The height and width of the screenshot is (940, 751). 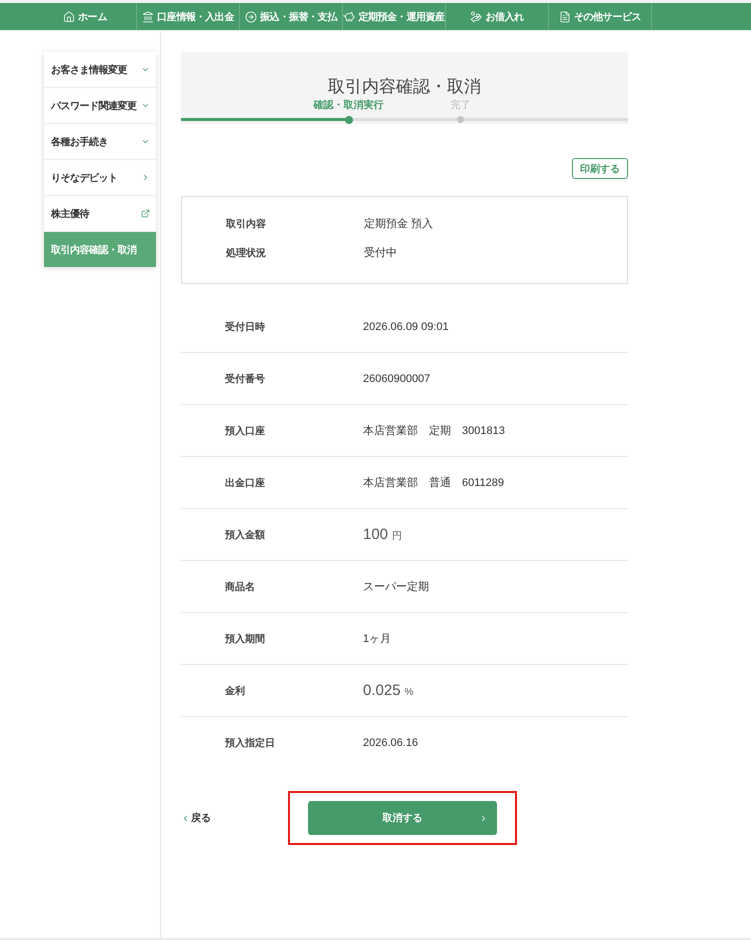 I want to click on step-label: 確認・取消実行, so click(x=349, y=106).